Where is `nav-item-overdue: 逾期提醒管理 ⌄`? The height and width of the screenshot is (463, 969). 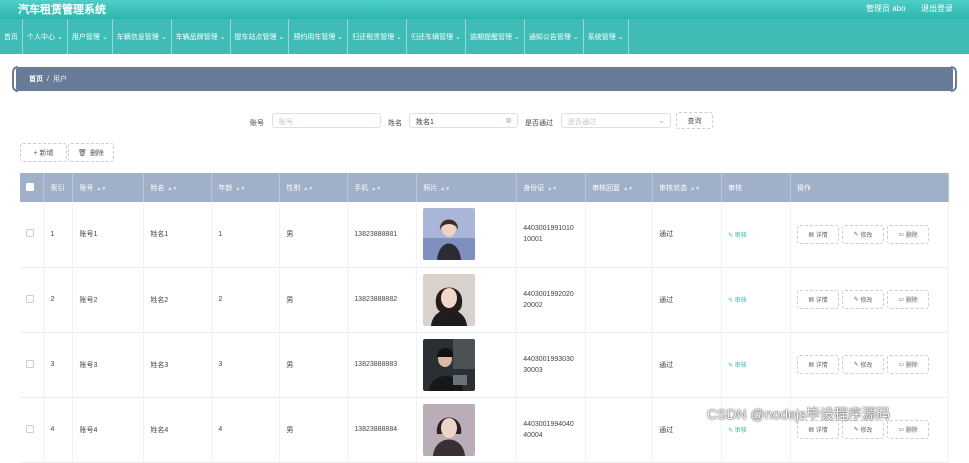 nav-item-overdue: 逾期提醒管理 ⌄ is located at coordinates (495, 36).